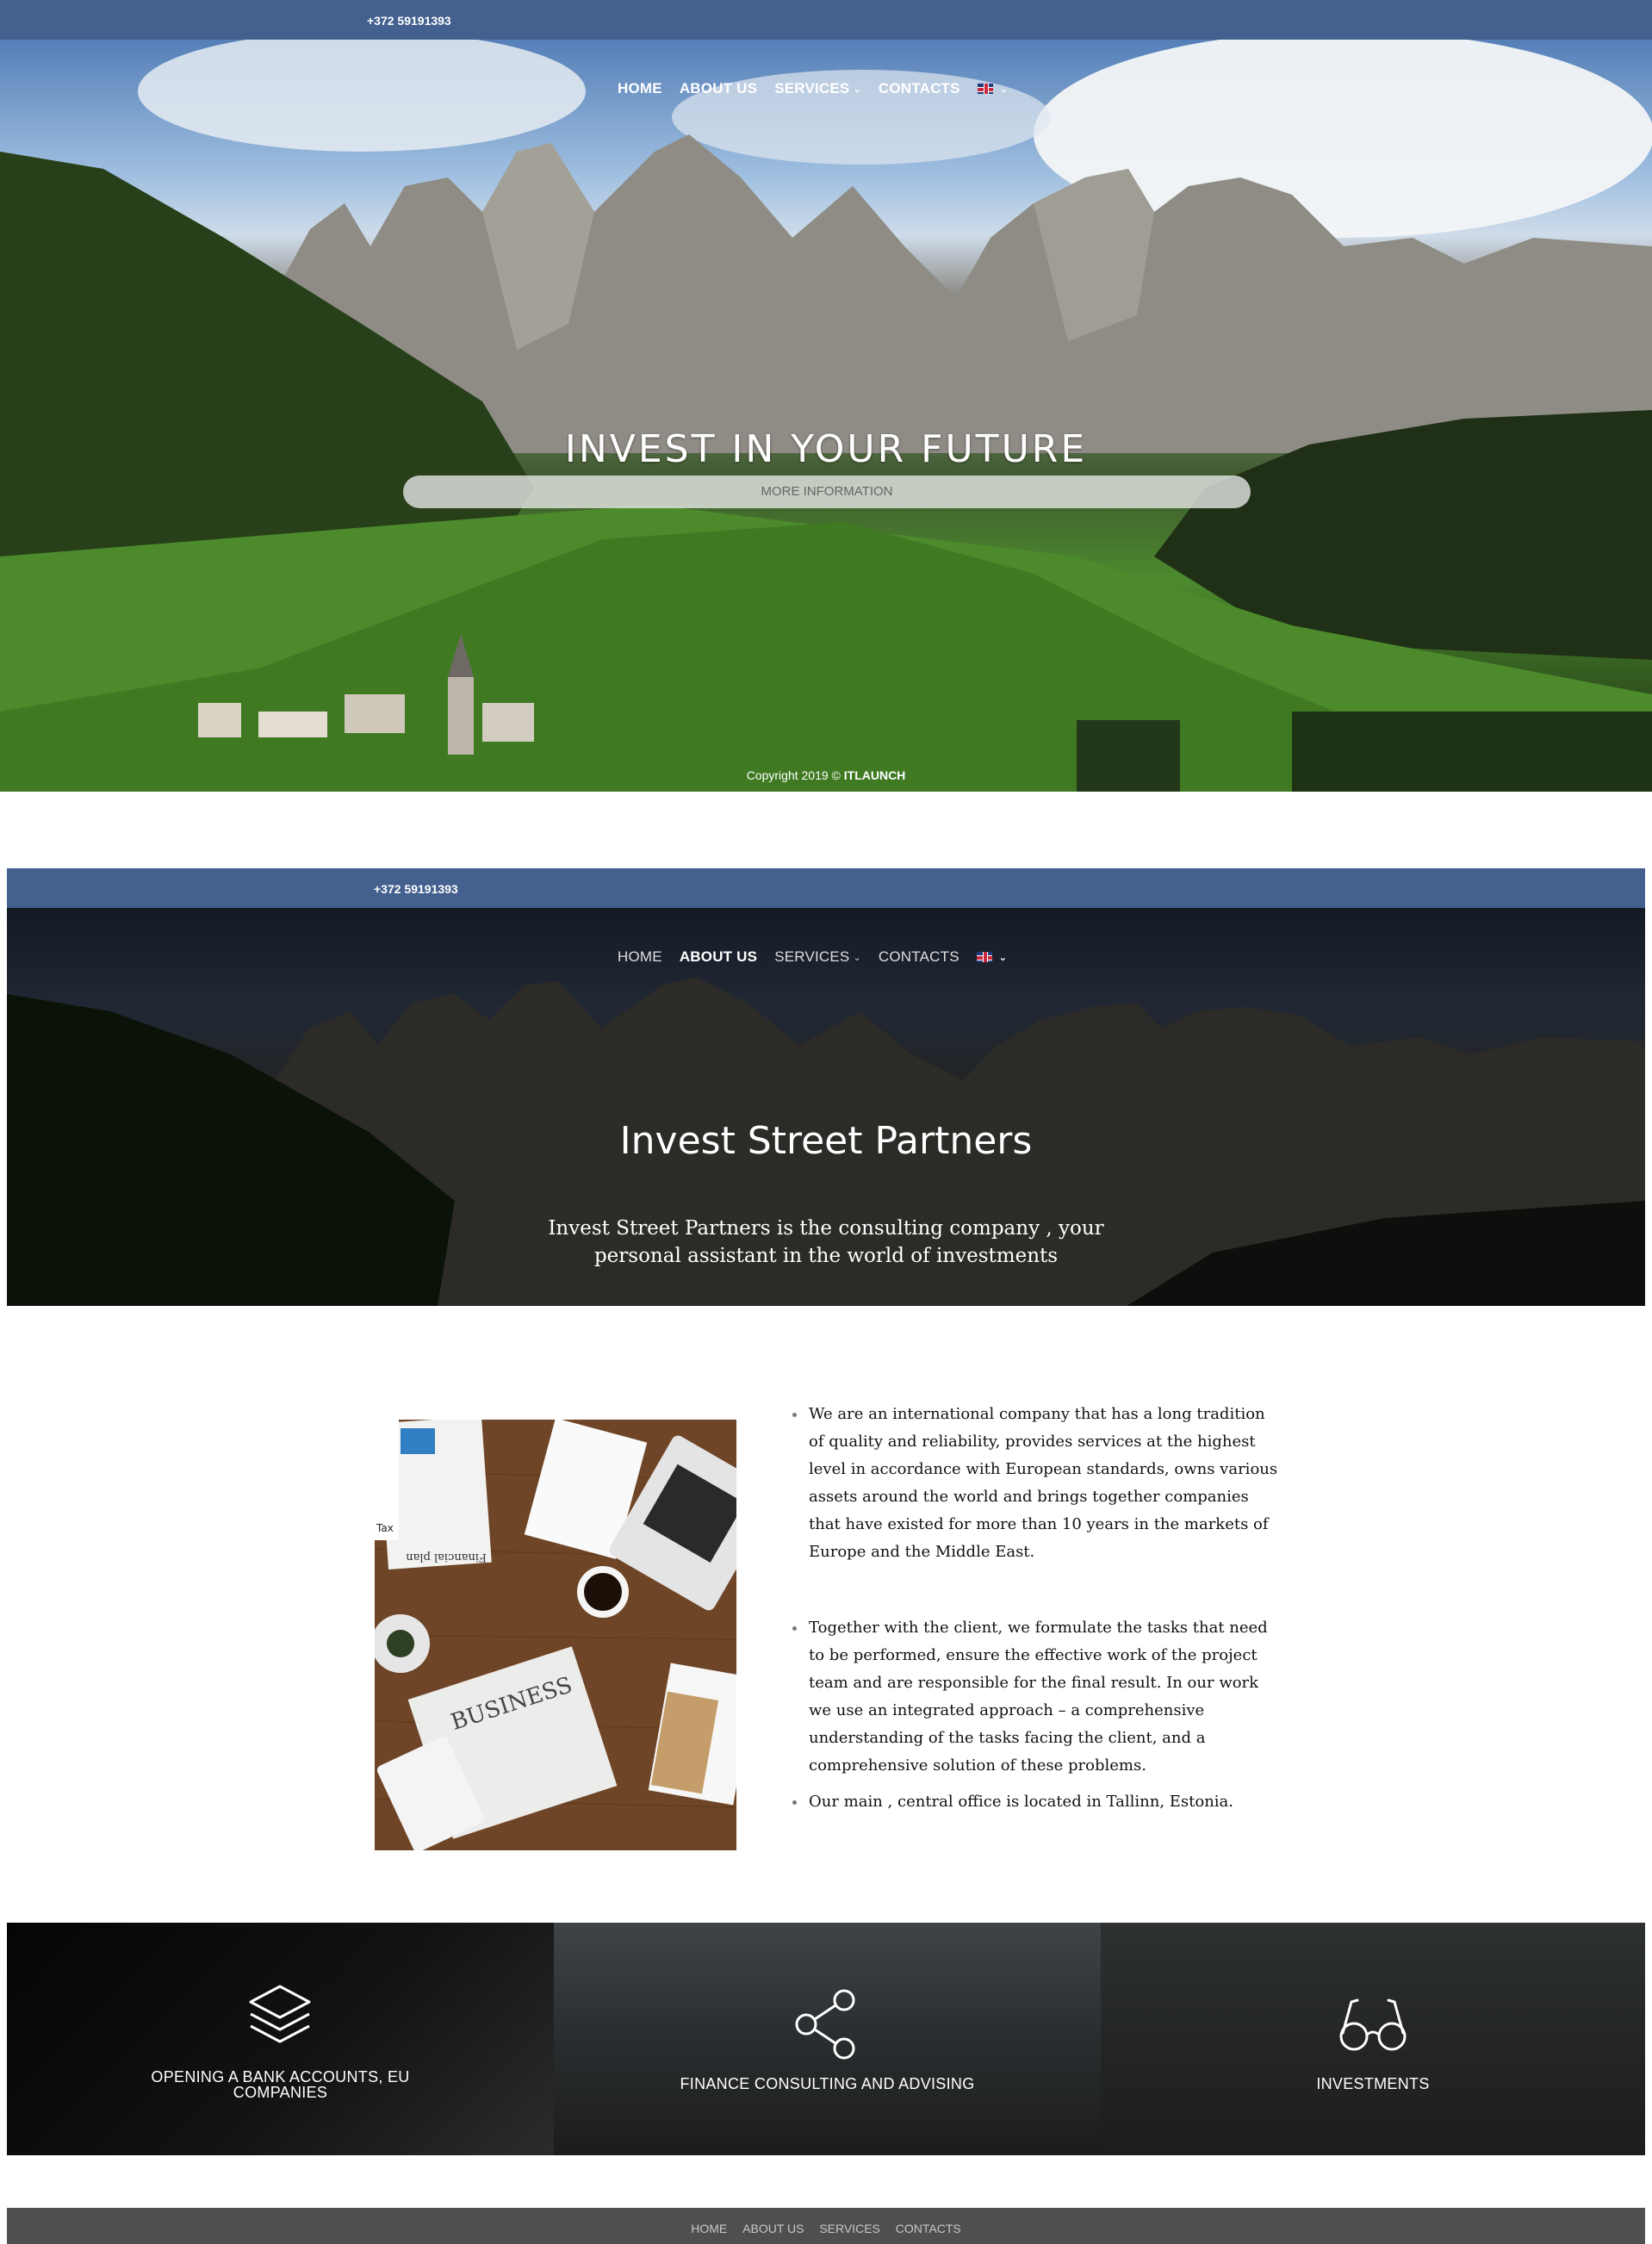 The width and height of the screenshot is (1652, 2244). Describe the element at coordinates (827, 492) in the screenshot. I see `more-information-button: MORE INFORMATION` at that location.